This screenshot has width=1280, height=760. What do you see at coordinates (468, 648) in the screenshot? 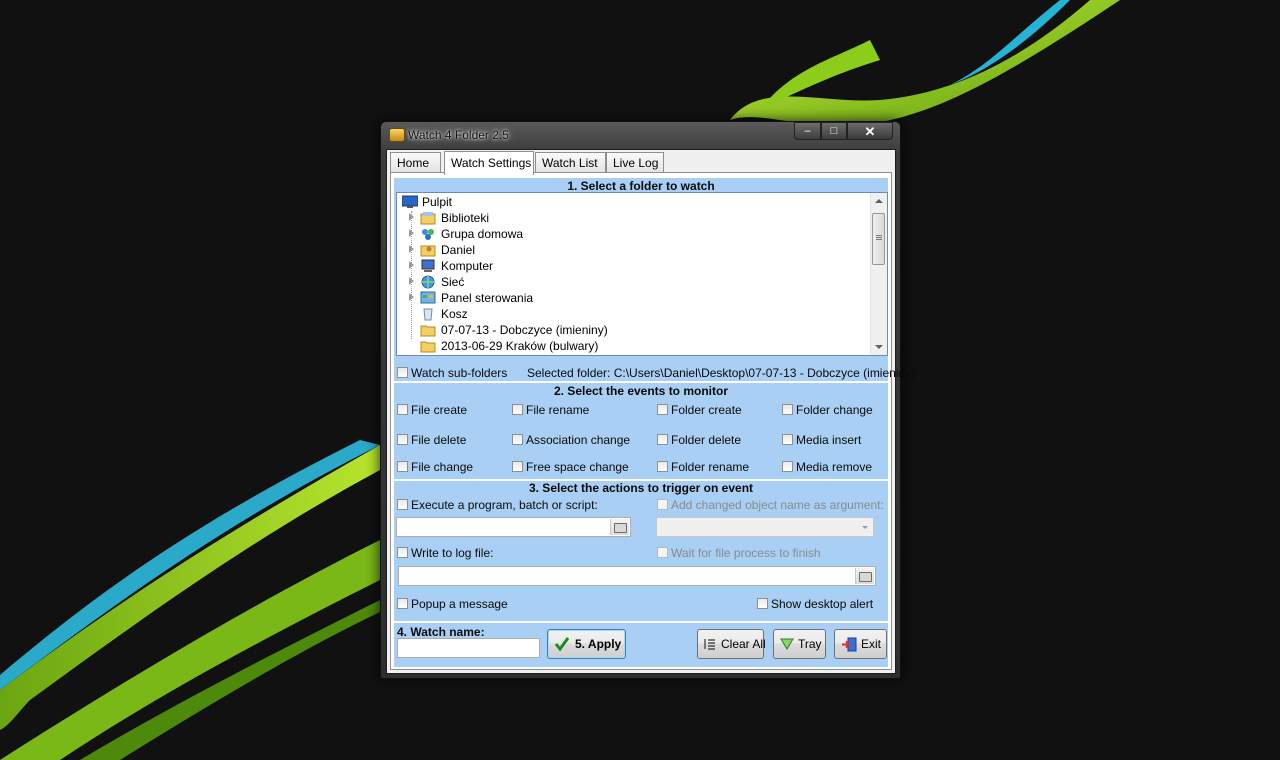
I see `watch-name-input` at bounding box center [468, 648].